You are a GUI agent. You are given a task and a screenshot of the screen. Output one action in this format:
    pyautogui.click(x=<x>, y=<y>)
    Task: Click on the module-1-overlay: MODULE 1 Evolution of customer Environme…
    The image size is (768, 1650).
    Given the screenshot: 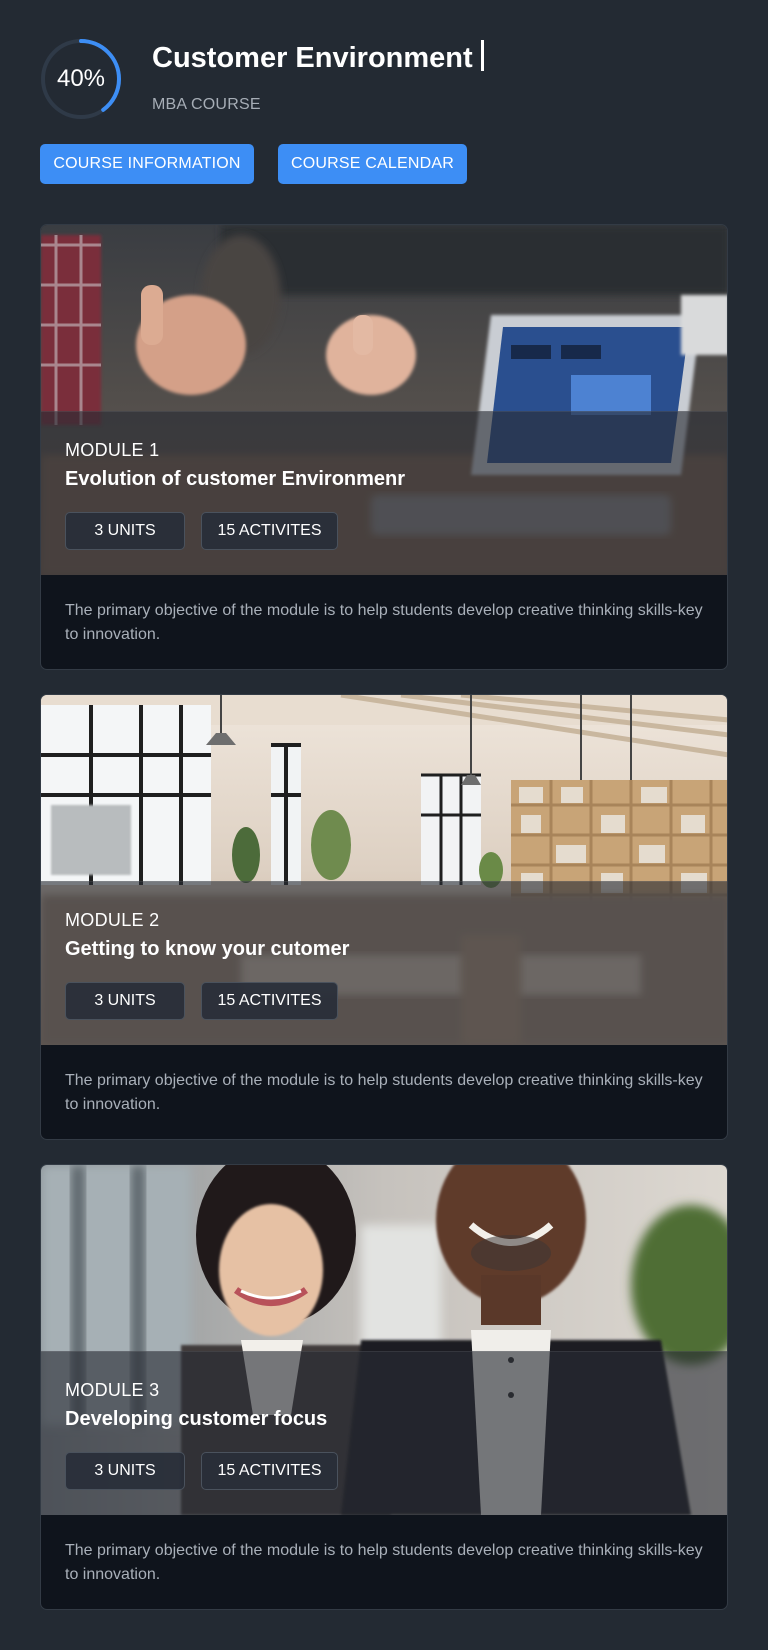 What is the action you would take?
    pyautogui.click(x=384, y=493)
    